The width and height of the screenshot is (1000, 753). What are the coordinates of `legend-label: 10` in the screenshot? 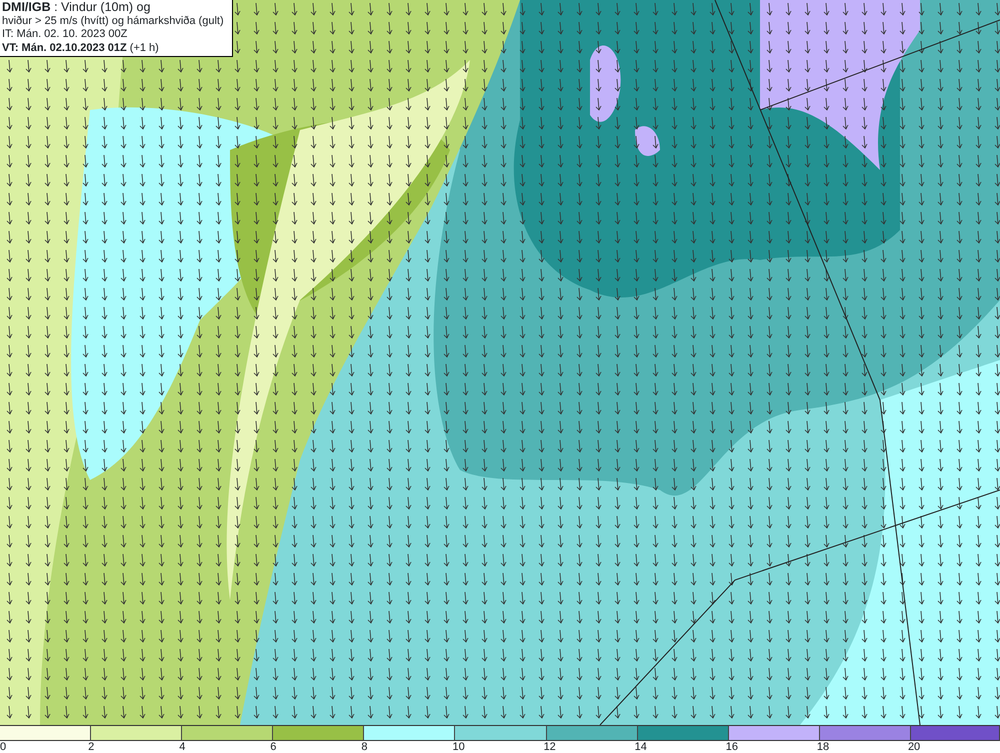 It's located at (458, 747).